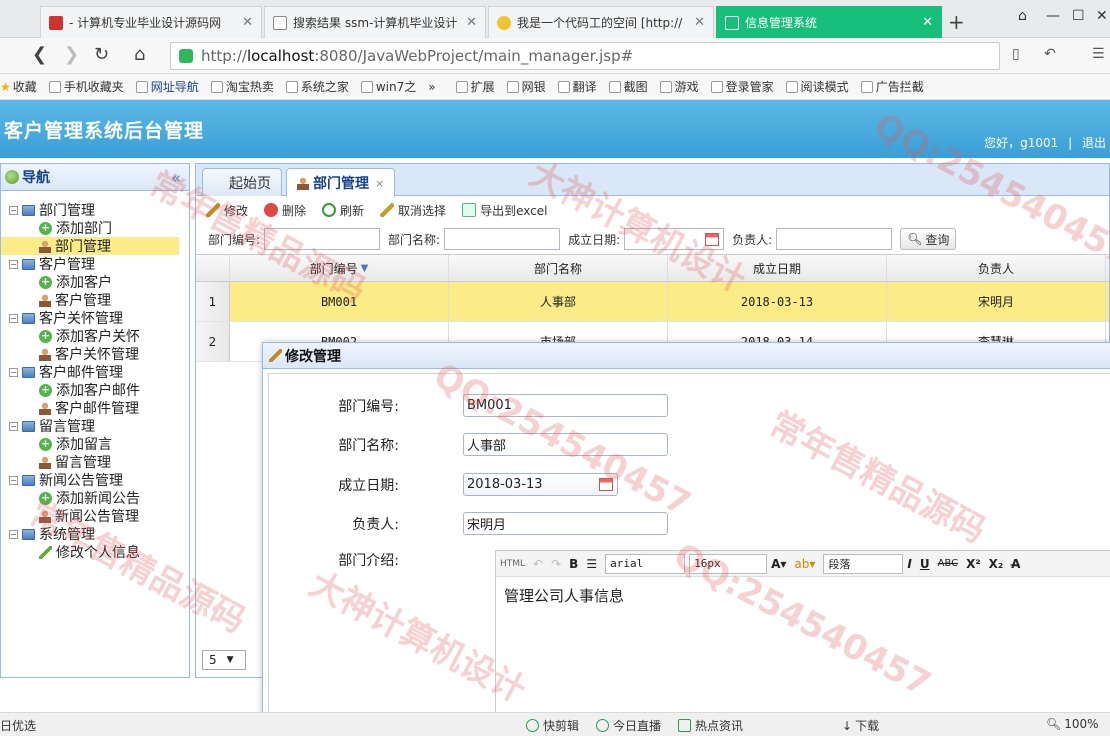 This screenshot has height=736, width=1110. I want to click on nav-group-care: − 客户关怀管理, so click(95, 318).